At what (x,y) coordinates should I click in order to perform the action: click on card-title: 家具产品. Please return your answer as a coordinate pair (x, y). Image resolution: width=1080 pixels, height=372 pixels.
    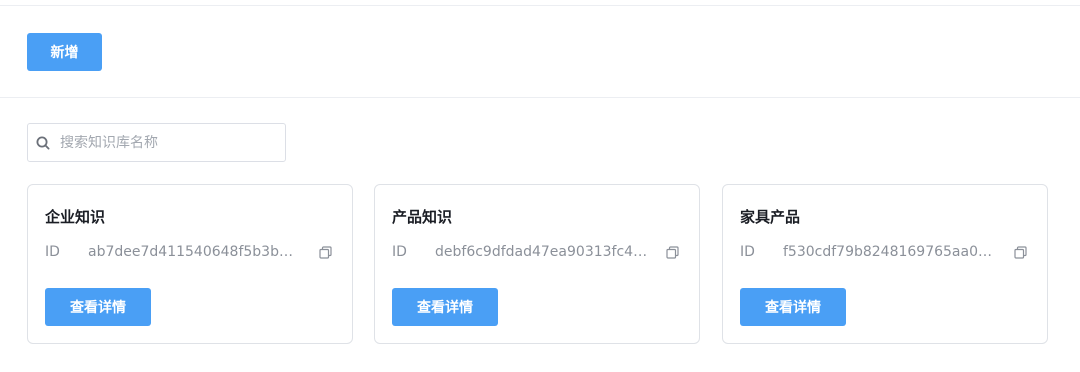
    Looking at the image, I should click on (770, 217).